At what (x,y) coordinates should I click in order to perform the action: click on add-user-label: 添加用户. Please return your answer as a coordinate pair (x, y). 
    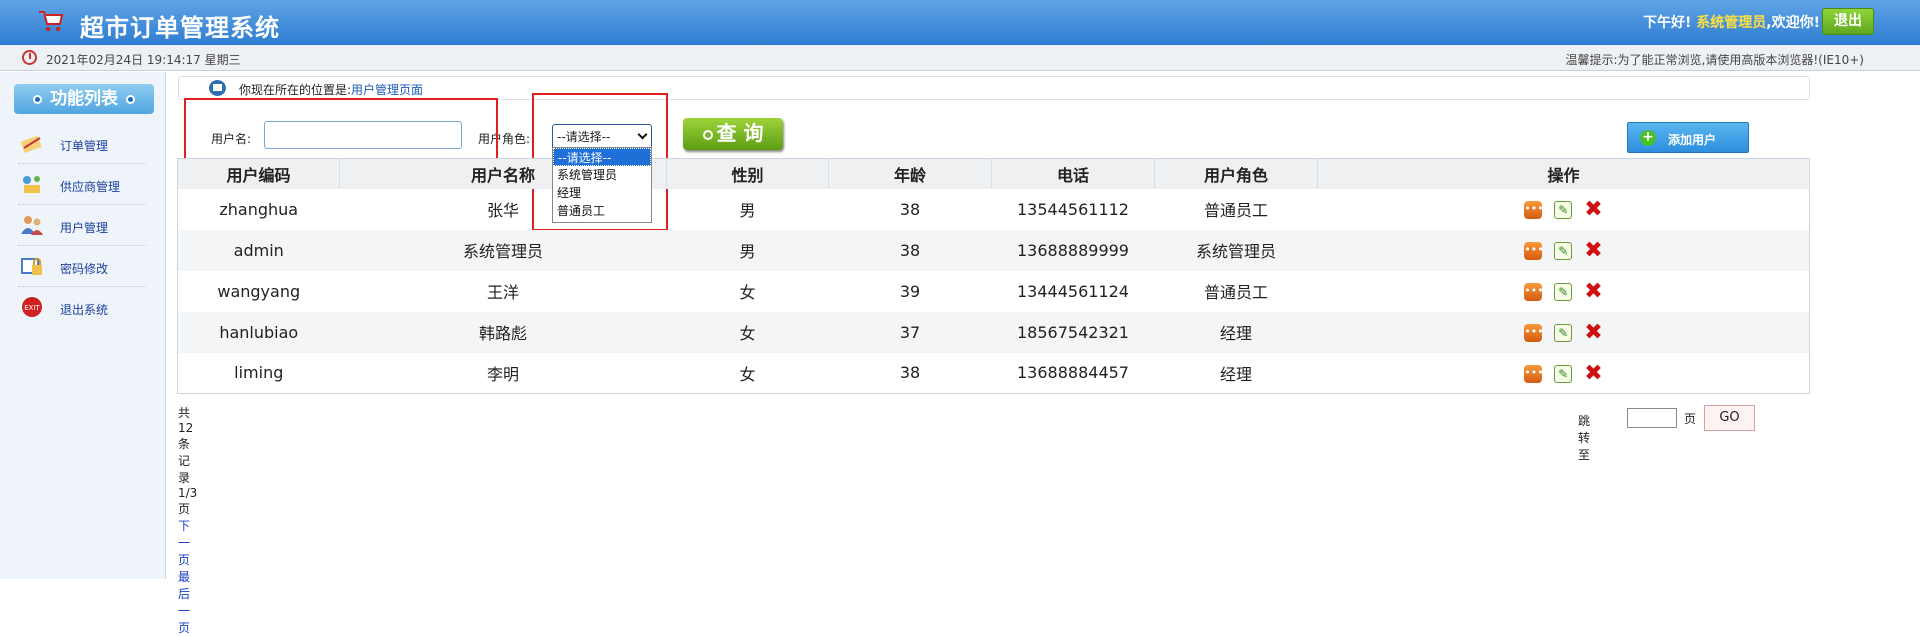
    Looking at the image, I should click on (1692, 140).